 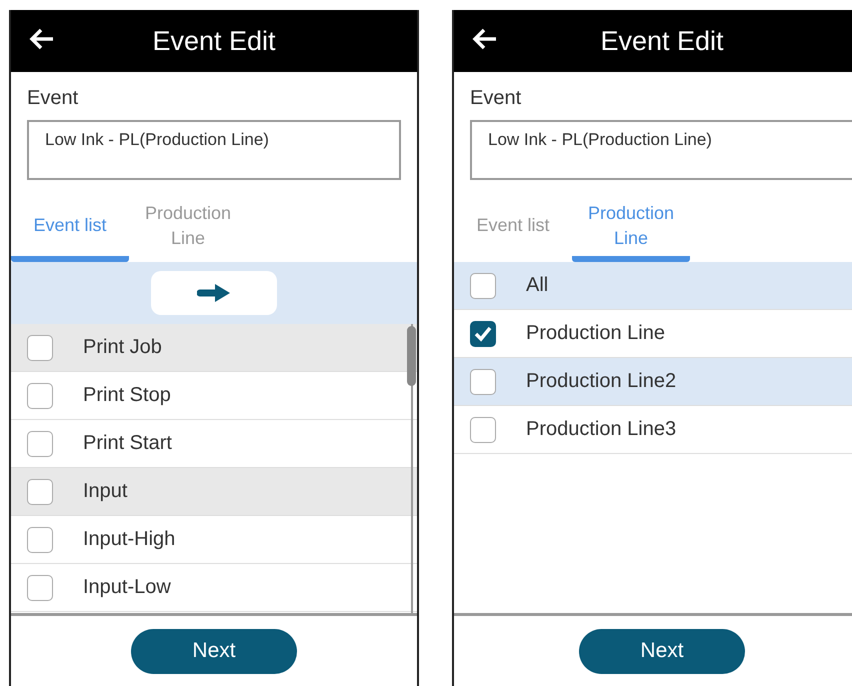 I want to click on right-arrow-icon, so click(x=214, y=293).